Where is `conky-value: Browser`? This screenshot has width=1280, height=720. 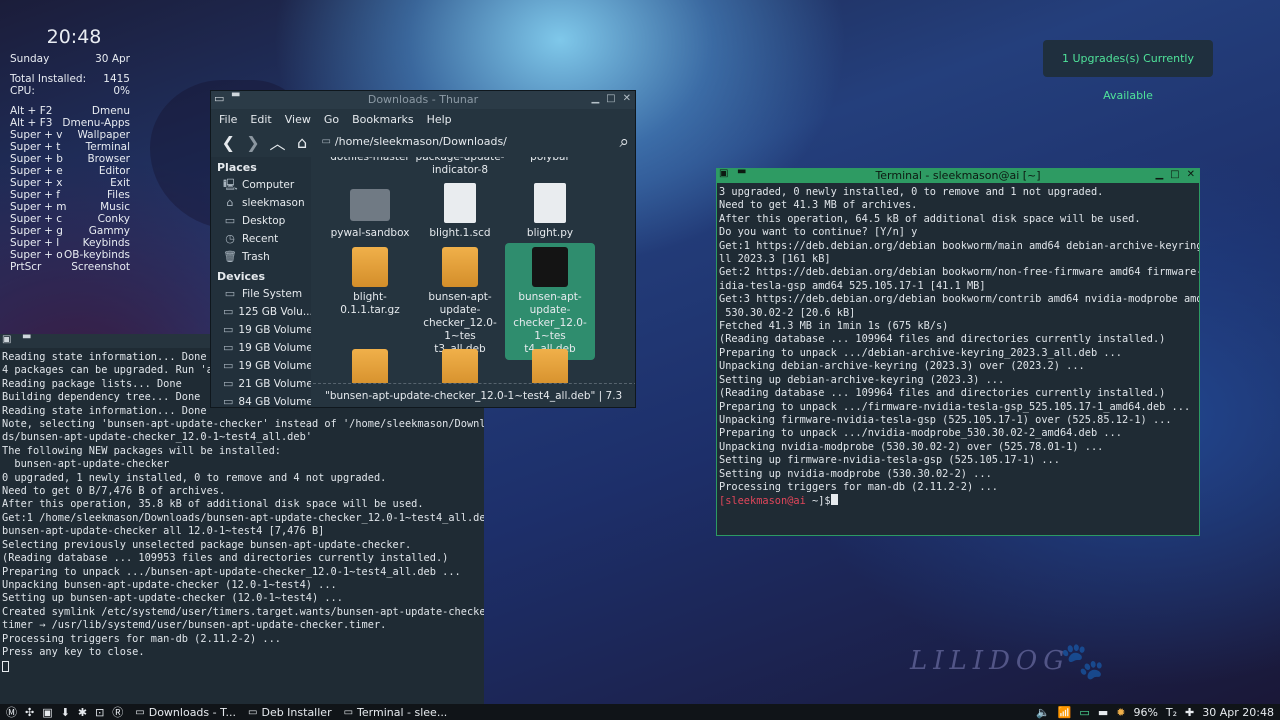
conky-value: Browser is located at coordinates (108, 159).